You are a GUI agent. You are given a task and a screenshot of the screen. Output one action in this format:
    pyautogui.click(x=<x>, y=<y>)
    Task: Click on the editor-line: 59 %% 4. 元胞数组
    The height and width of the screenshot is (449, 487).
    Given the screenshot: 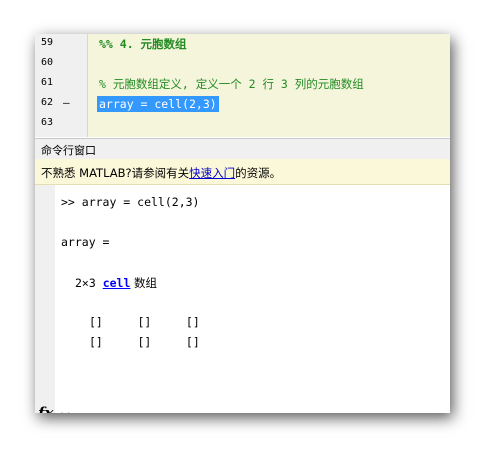 What is the action you would take?
    pyautogui.click(x=242, y=44)
    